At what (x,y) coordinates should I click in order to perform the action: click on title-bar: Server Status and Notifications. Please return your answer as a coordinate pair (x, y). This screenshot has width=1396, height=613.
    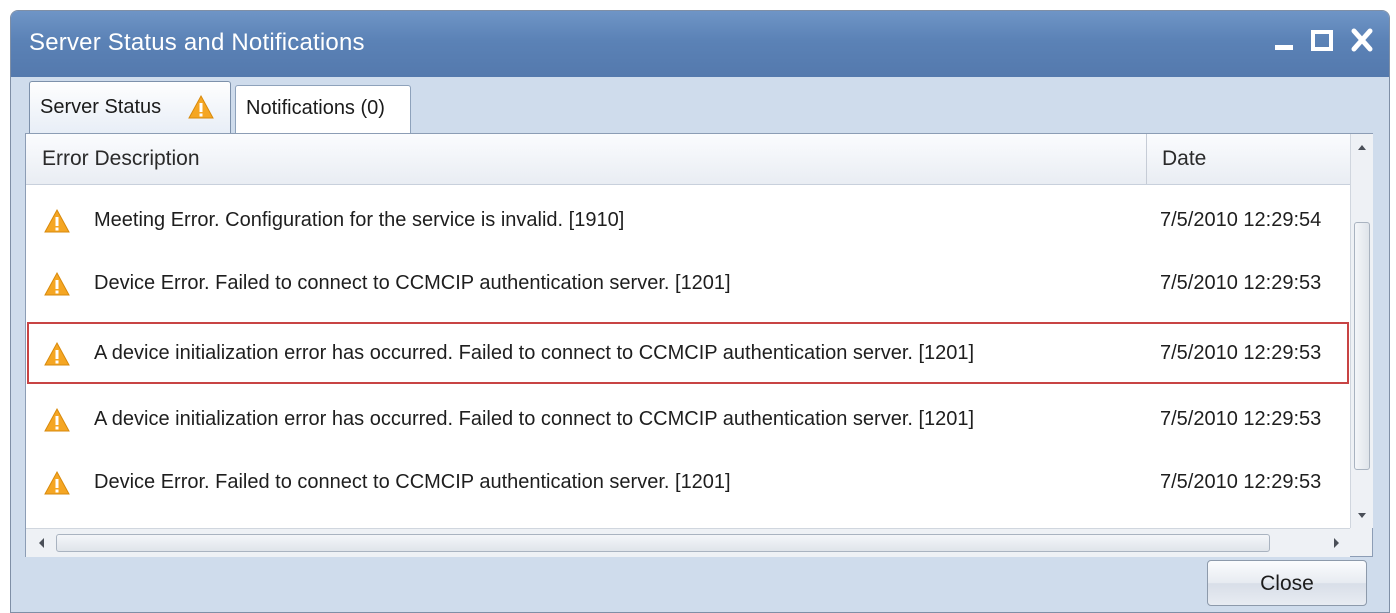
    Looking at the image, I should click on (700, 44).